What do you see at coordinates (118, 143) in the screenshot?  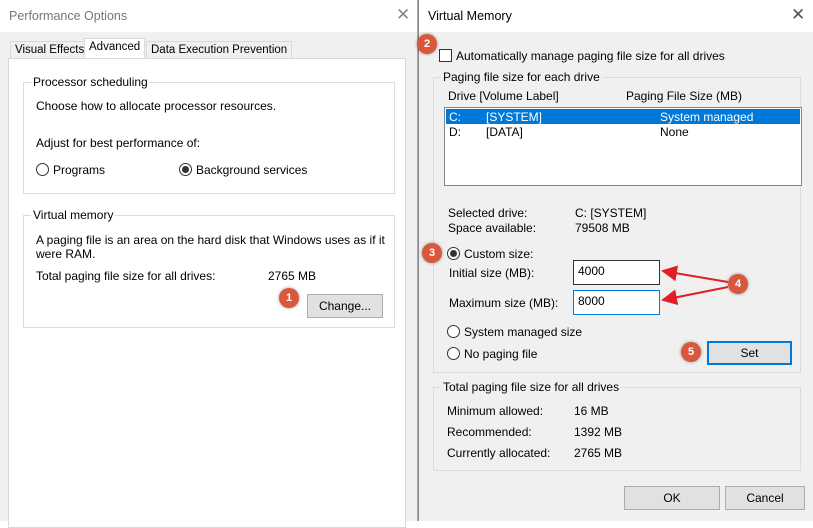 I see `adjust-label: Adjust for best performance of:` at bounding box center [118, 143].